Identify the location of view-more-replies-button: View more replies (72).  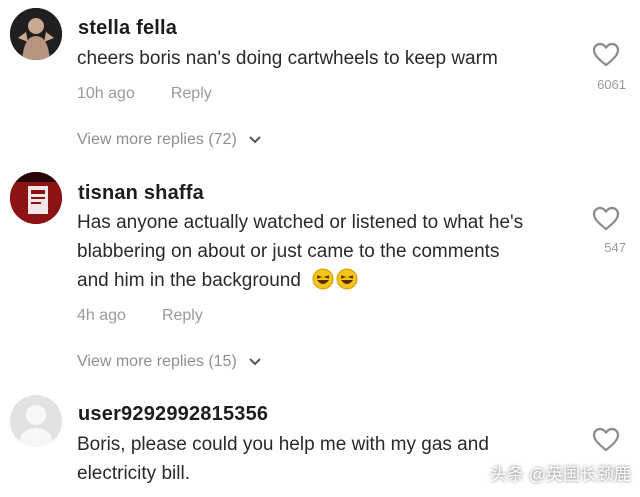
(169, 140).